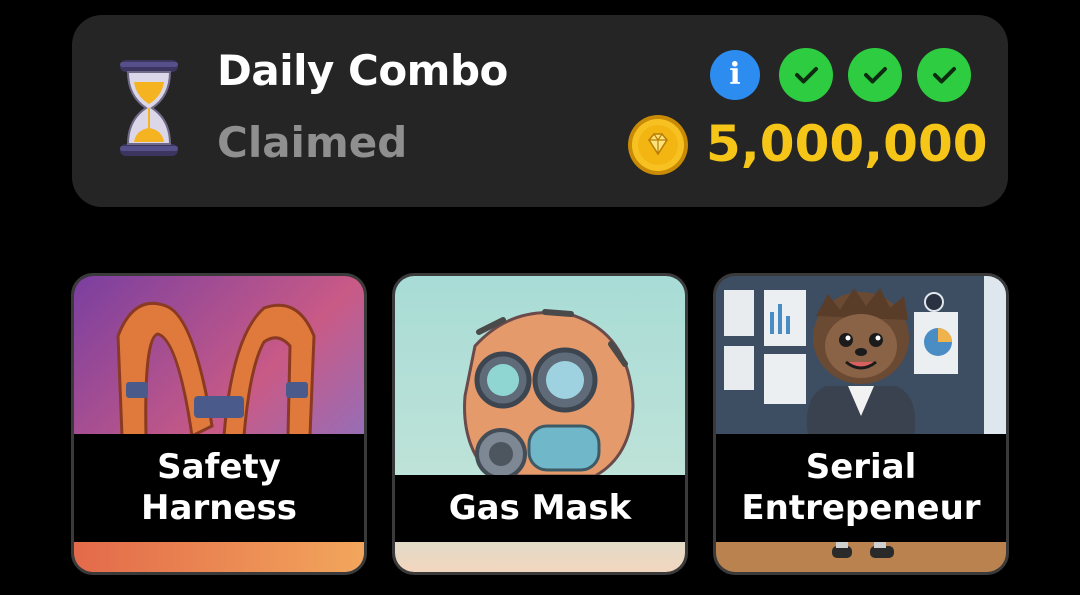 The height and width of the screenshot is (595, 1080). Describe the element at coordinates (861, 424) in the screenshot. I see `combo-card-serial-entrepeneur: Serial Entrepeneur` at that location.